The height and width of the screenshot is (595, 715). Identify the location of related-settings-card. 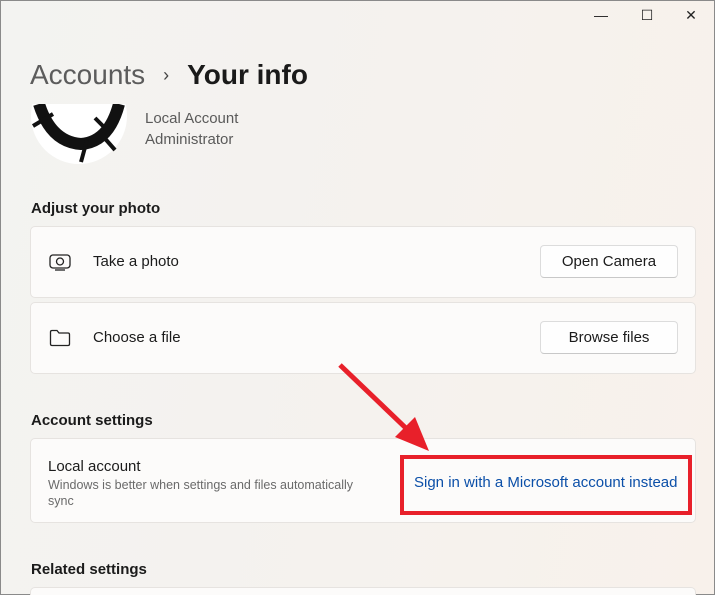
(363, 591).